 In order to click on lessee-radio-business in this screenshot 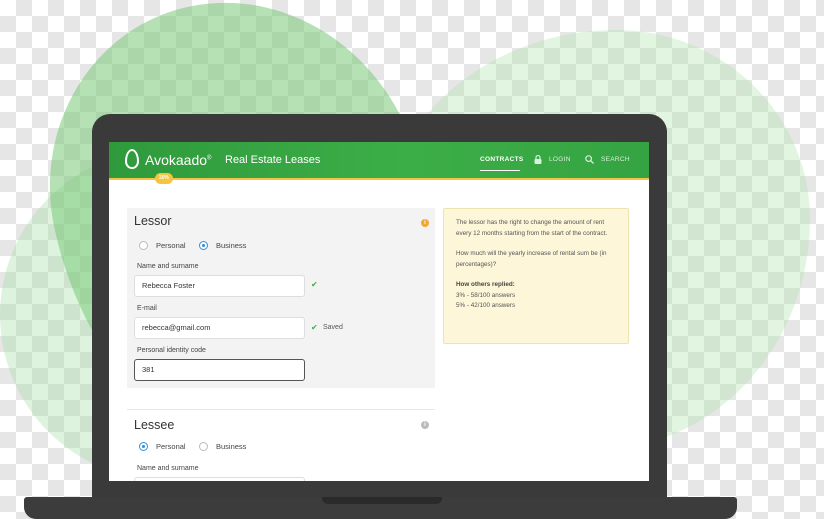, I will do `click(203, 446)`.